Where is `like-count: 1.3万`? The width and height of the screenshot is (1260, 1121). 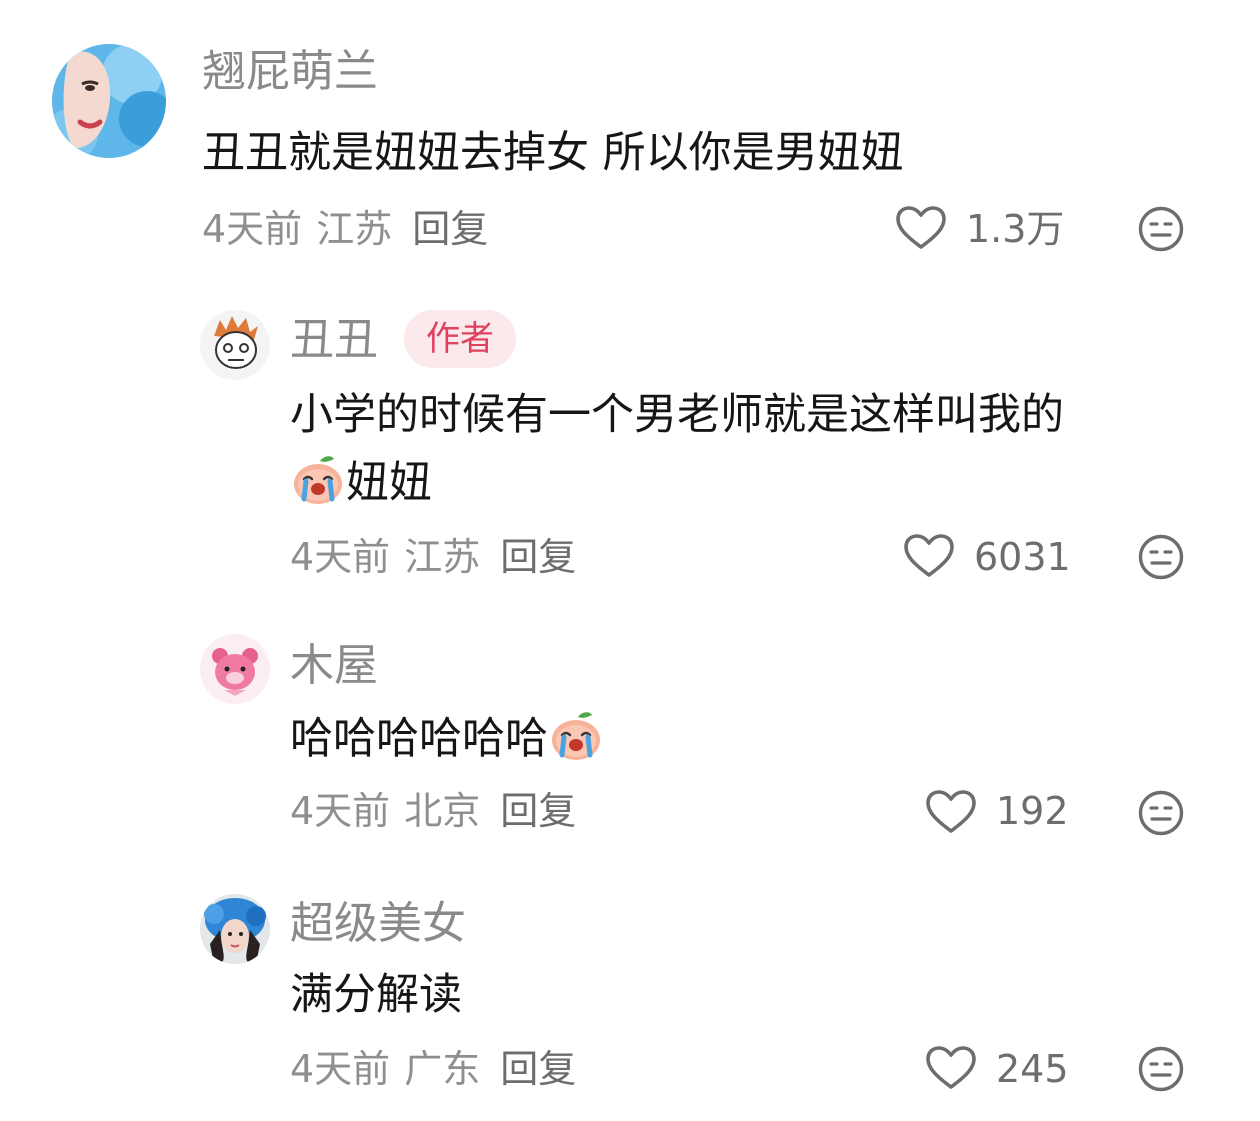
like-count: 1.3万 is located at coordinates (1015, 229).